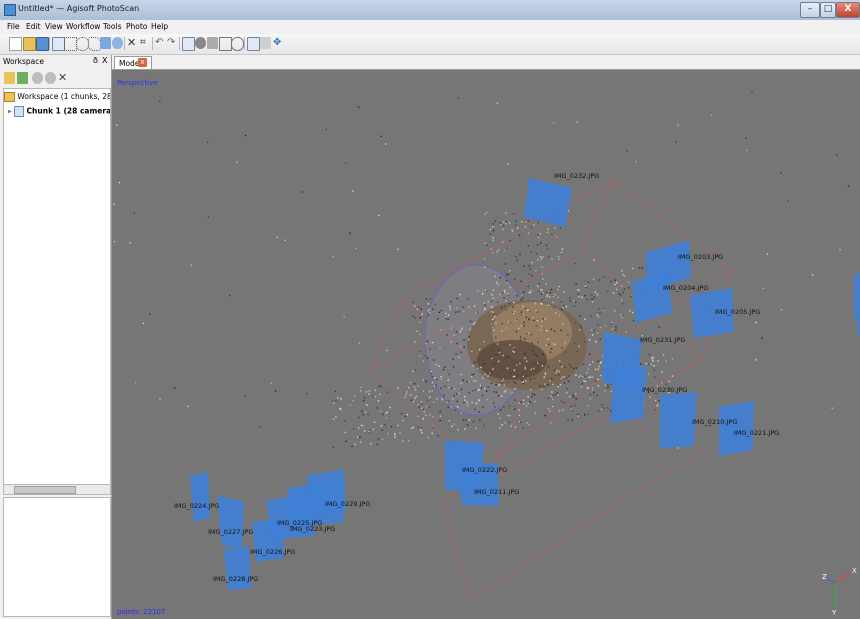 The width and height of the screenshot is (860, 619). Describe the element at coordinates (145, 43) in the screenshot. I see `crop-icon: ⌗` at that location.